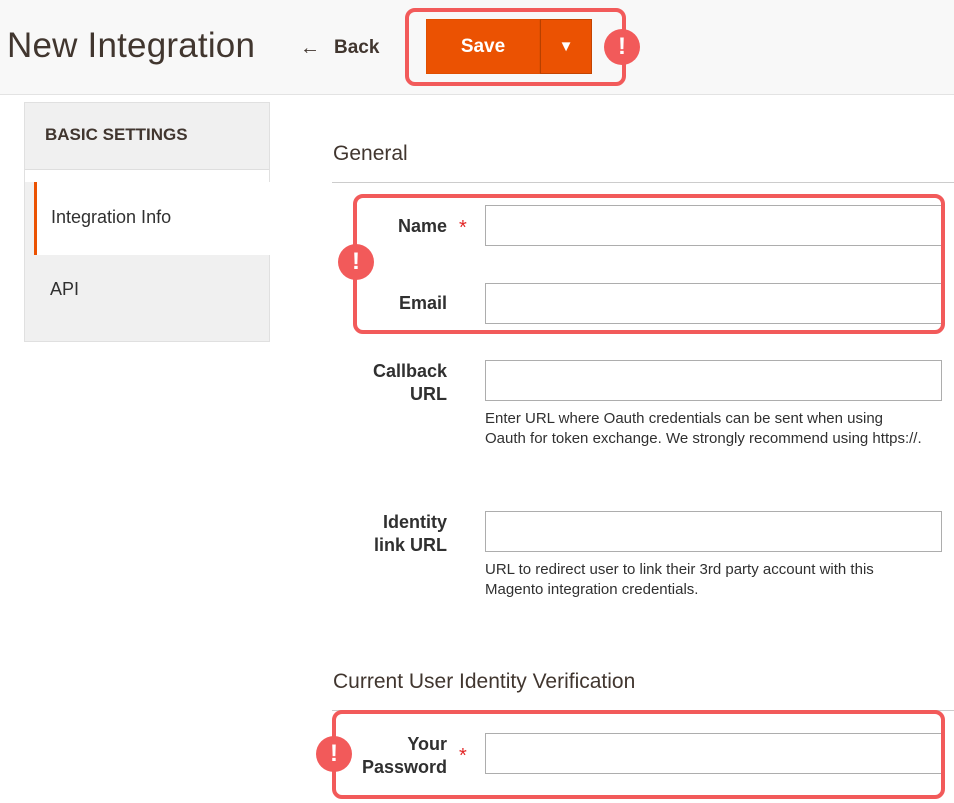 This screenshot has width=954, height=803. What do you see at coordinates (649, 264) in the screenshot?
I see `name-email-highlight-box` at bounding box center [649, 264].